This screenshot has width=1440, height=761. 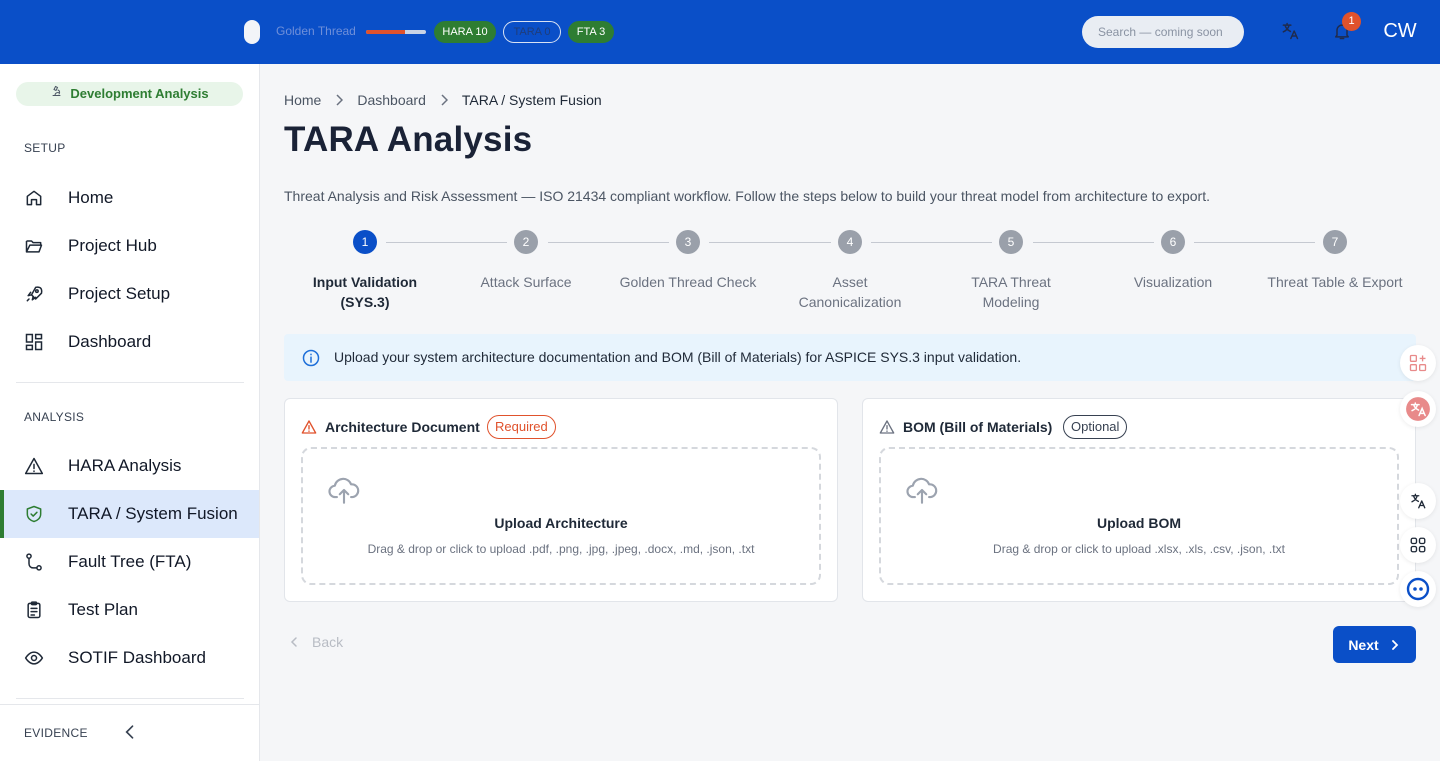 What do you see at coordinates (130, 732) in the screenshot?
I see `collapse-sidebar-chevron-icon` at bounding box center [130, 732].